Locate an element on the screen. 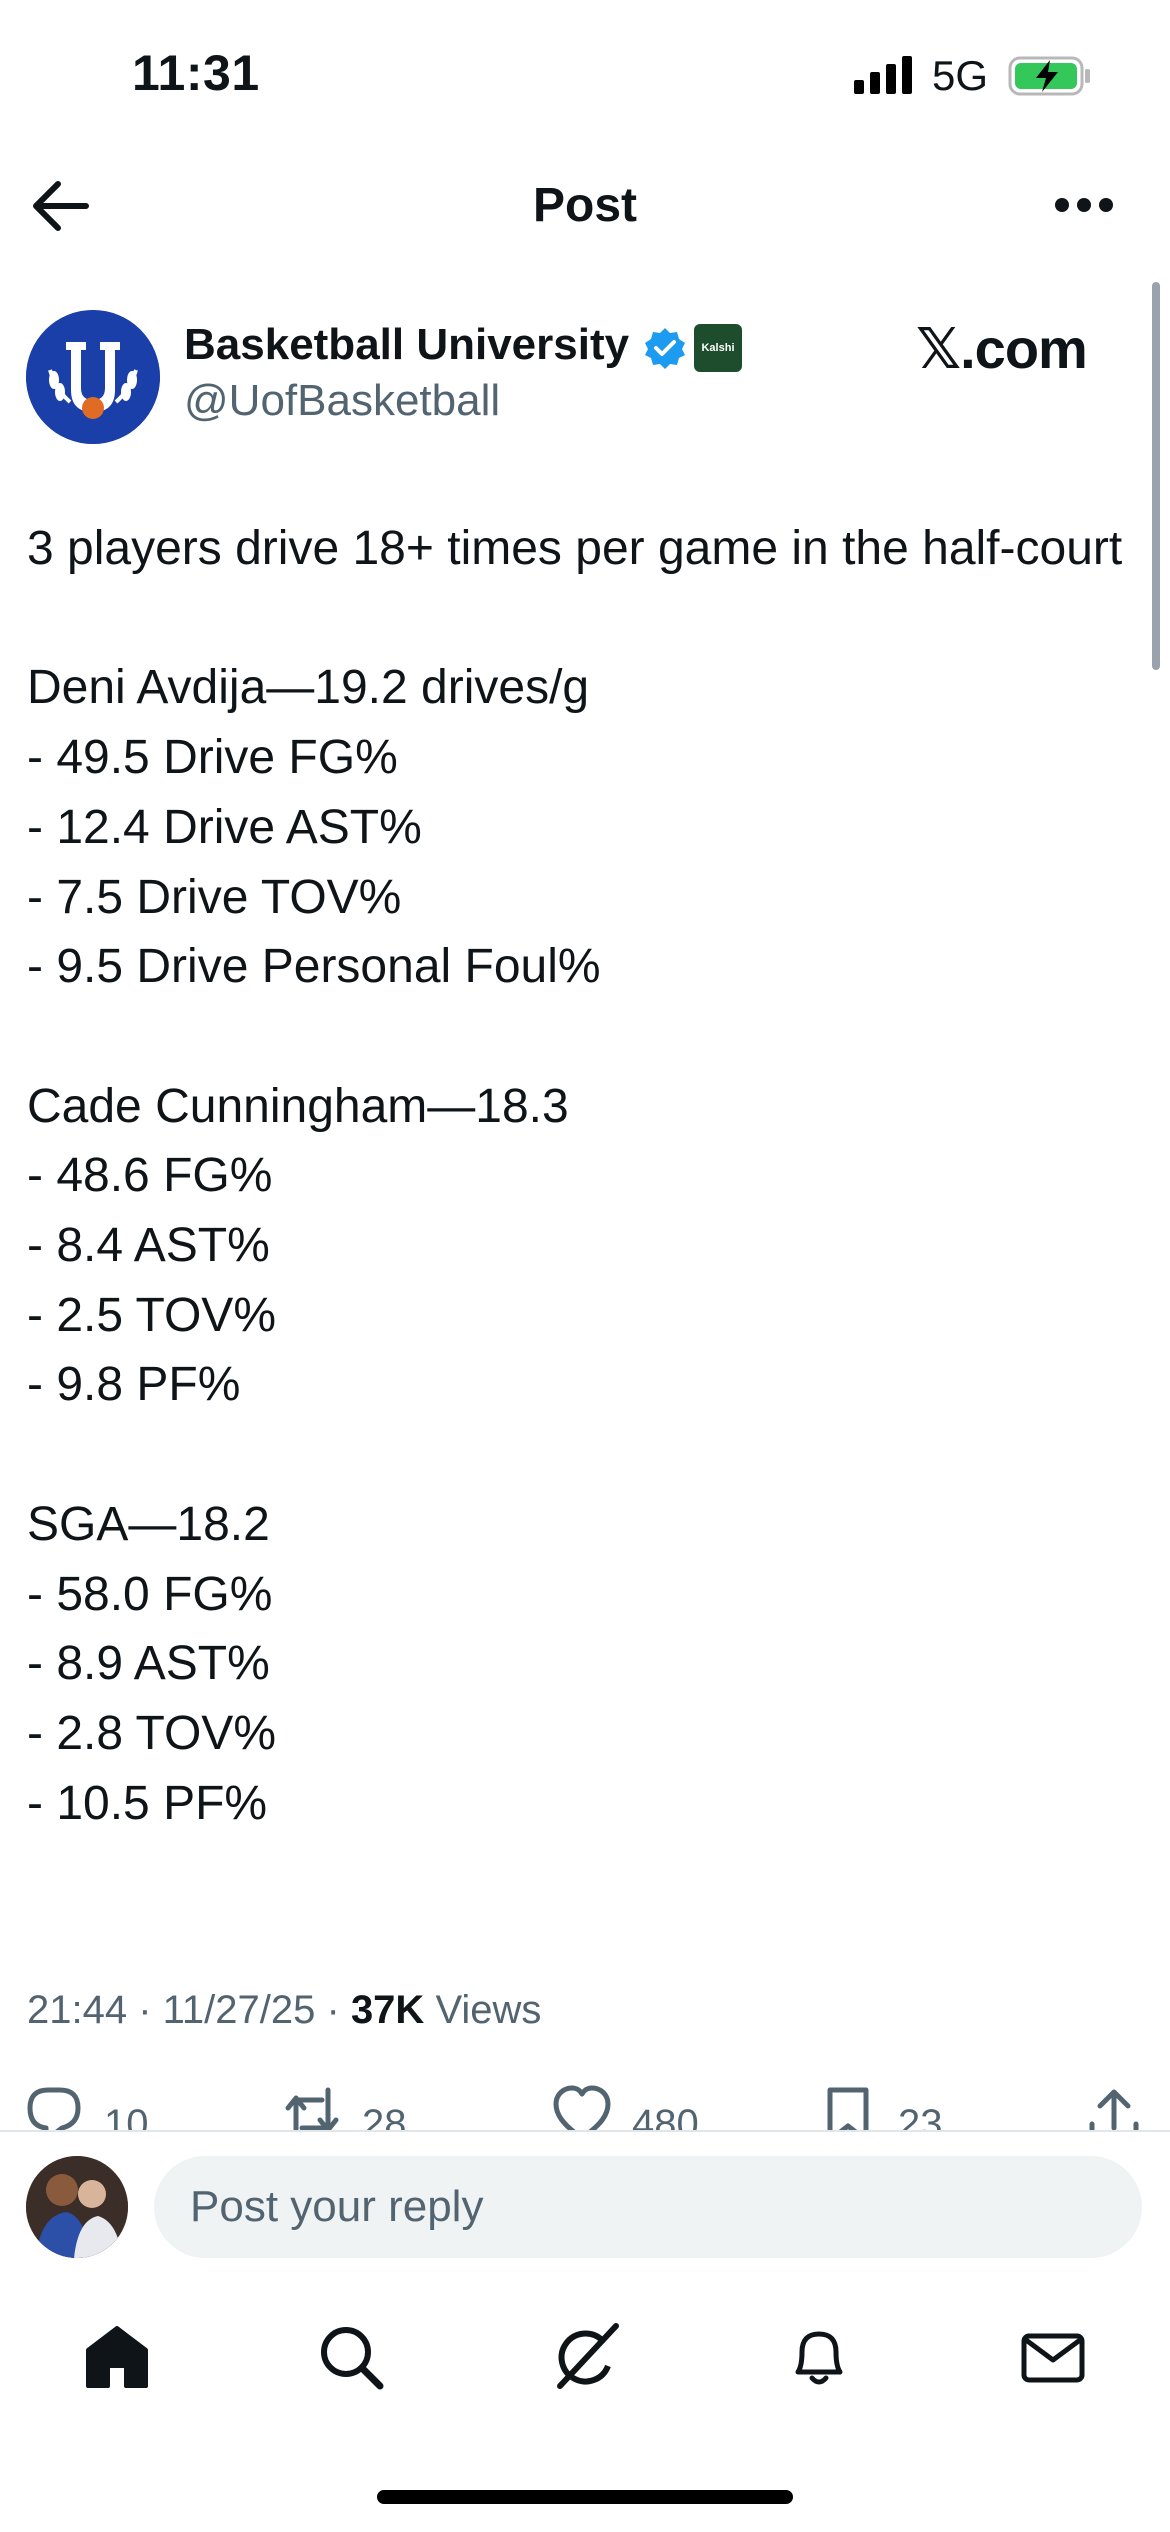  repost-button: 28 is located at coordinates (344, 2107).